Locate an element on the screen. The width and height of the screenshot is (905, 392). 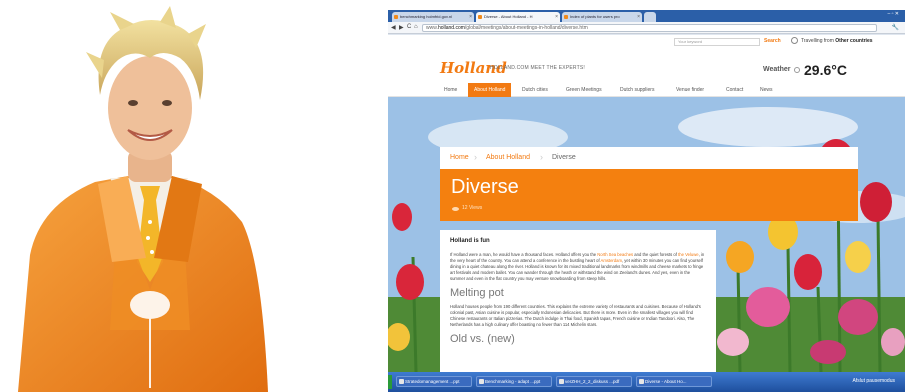
article-subheading: Melting pot is located at coordinates (477, 293).